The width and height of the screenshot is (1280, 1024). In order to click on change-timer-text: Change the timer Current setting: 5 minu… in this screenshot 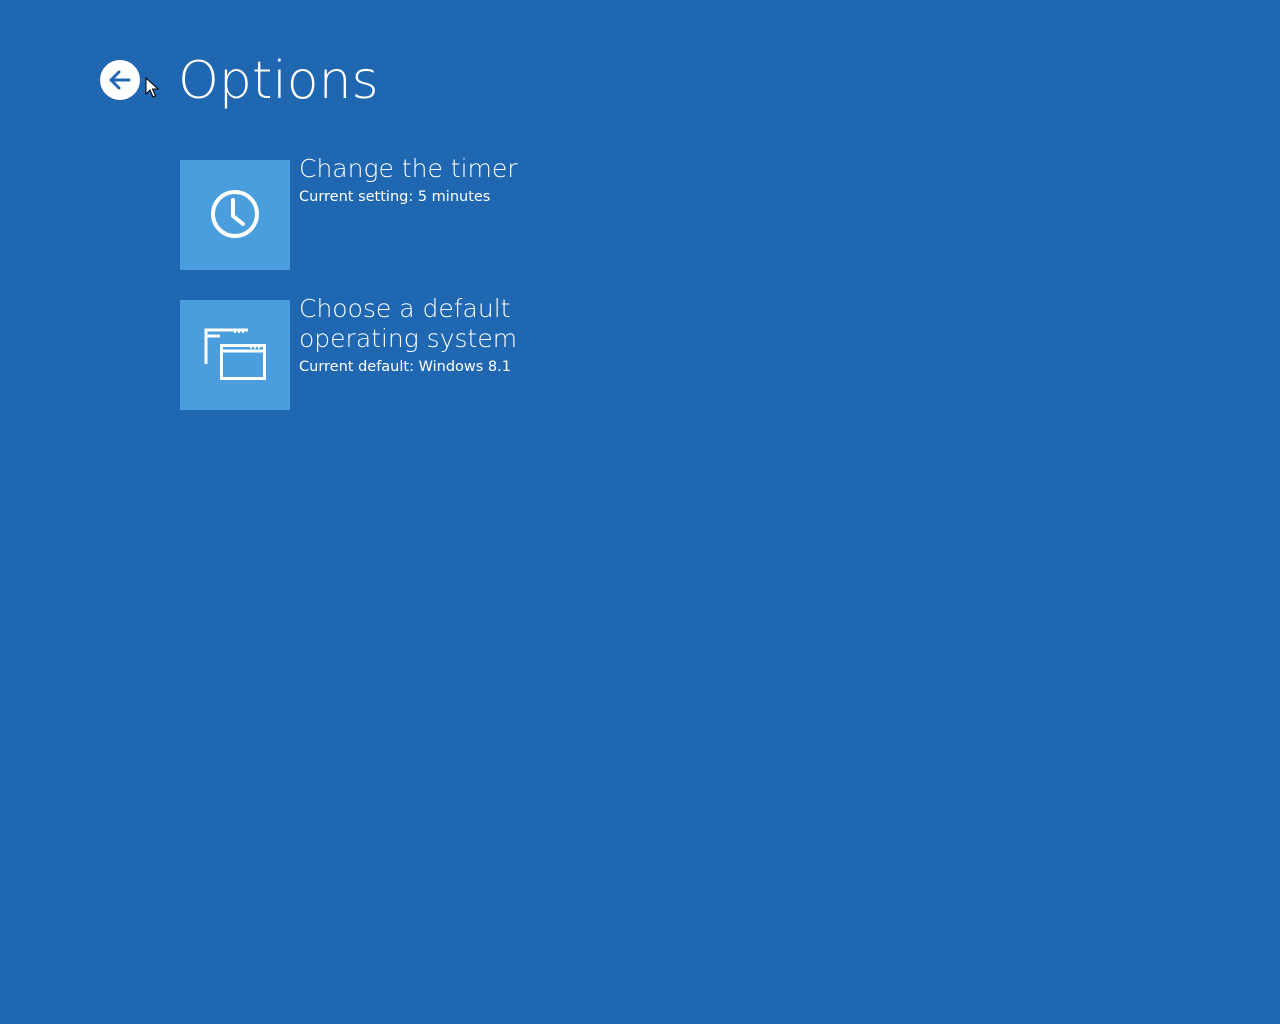, I will do `click(449, 181)`.